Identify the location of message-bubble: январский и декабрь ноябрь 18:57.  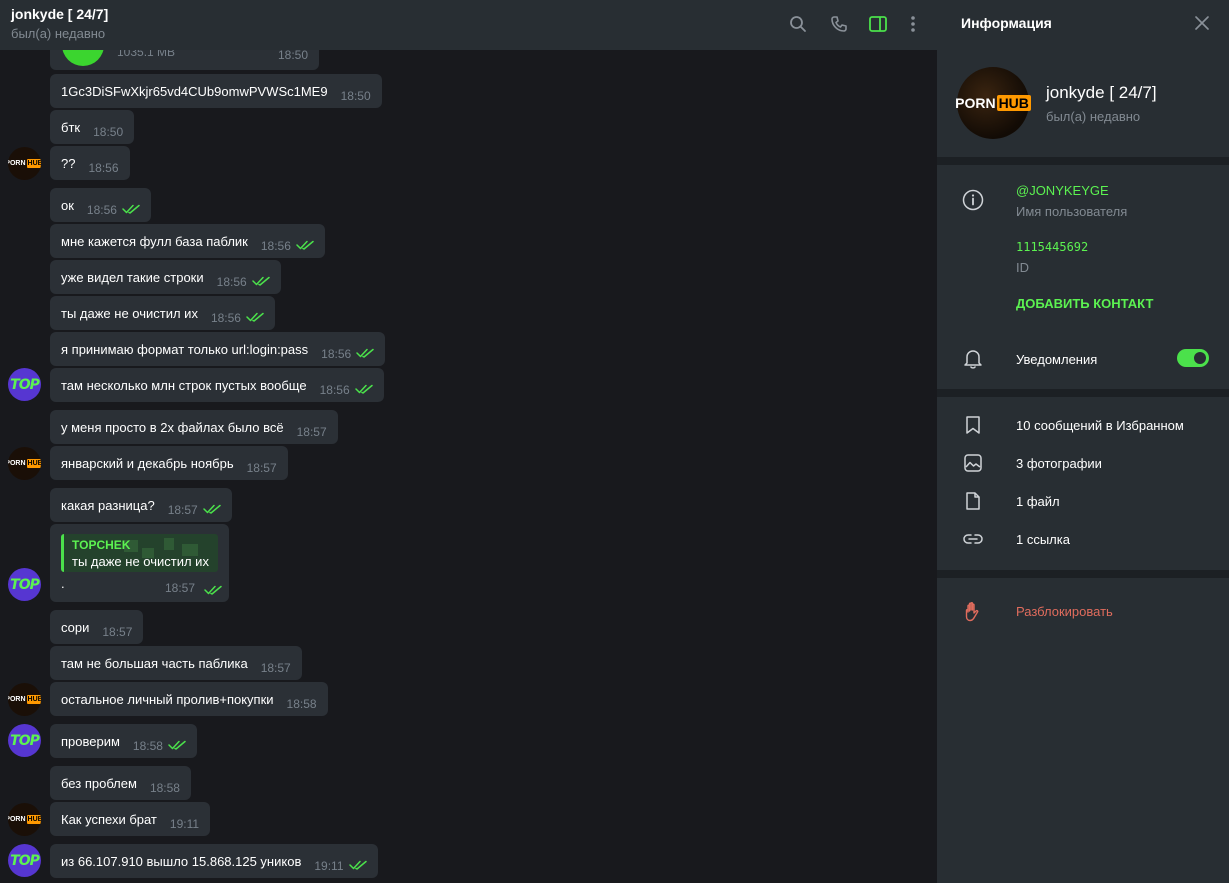
(169, 463).